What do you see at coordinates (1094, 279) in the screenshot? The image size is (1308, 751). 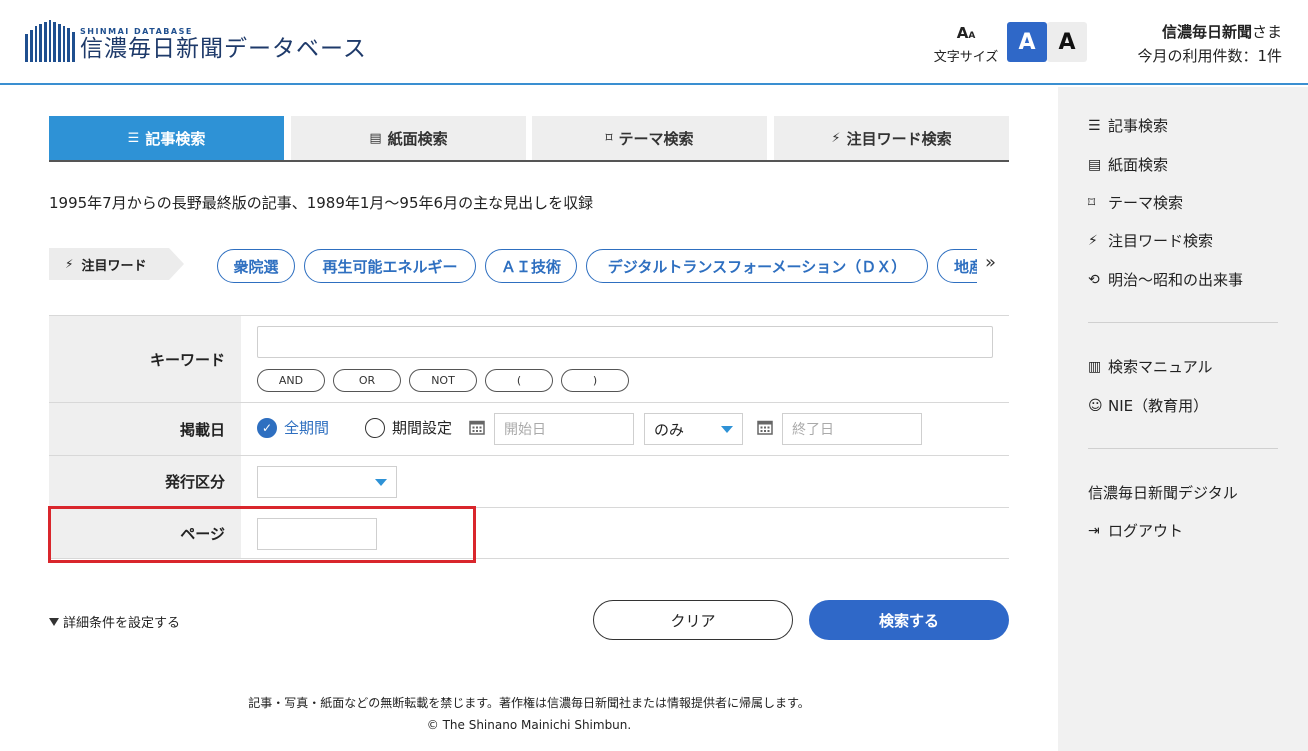 I see `history-icon: ⟲` at bounding box center [1094, 279].